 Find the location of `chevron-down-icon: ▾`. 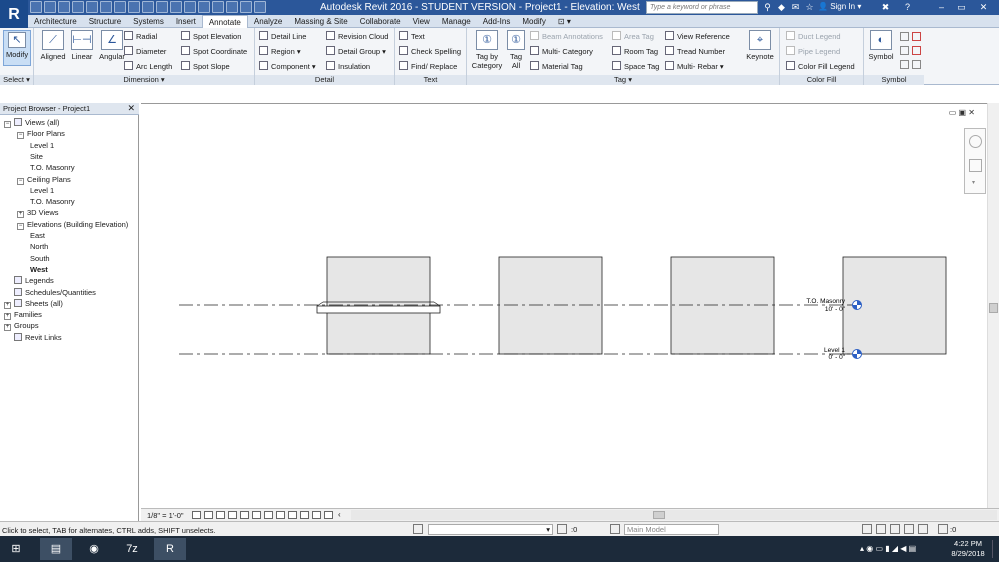

chevron-down-icon: ▾ is located at coordinates (975, 182).